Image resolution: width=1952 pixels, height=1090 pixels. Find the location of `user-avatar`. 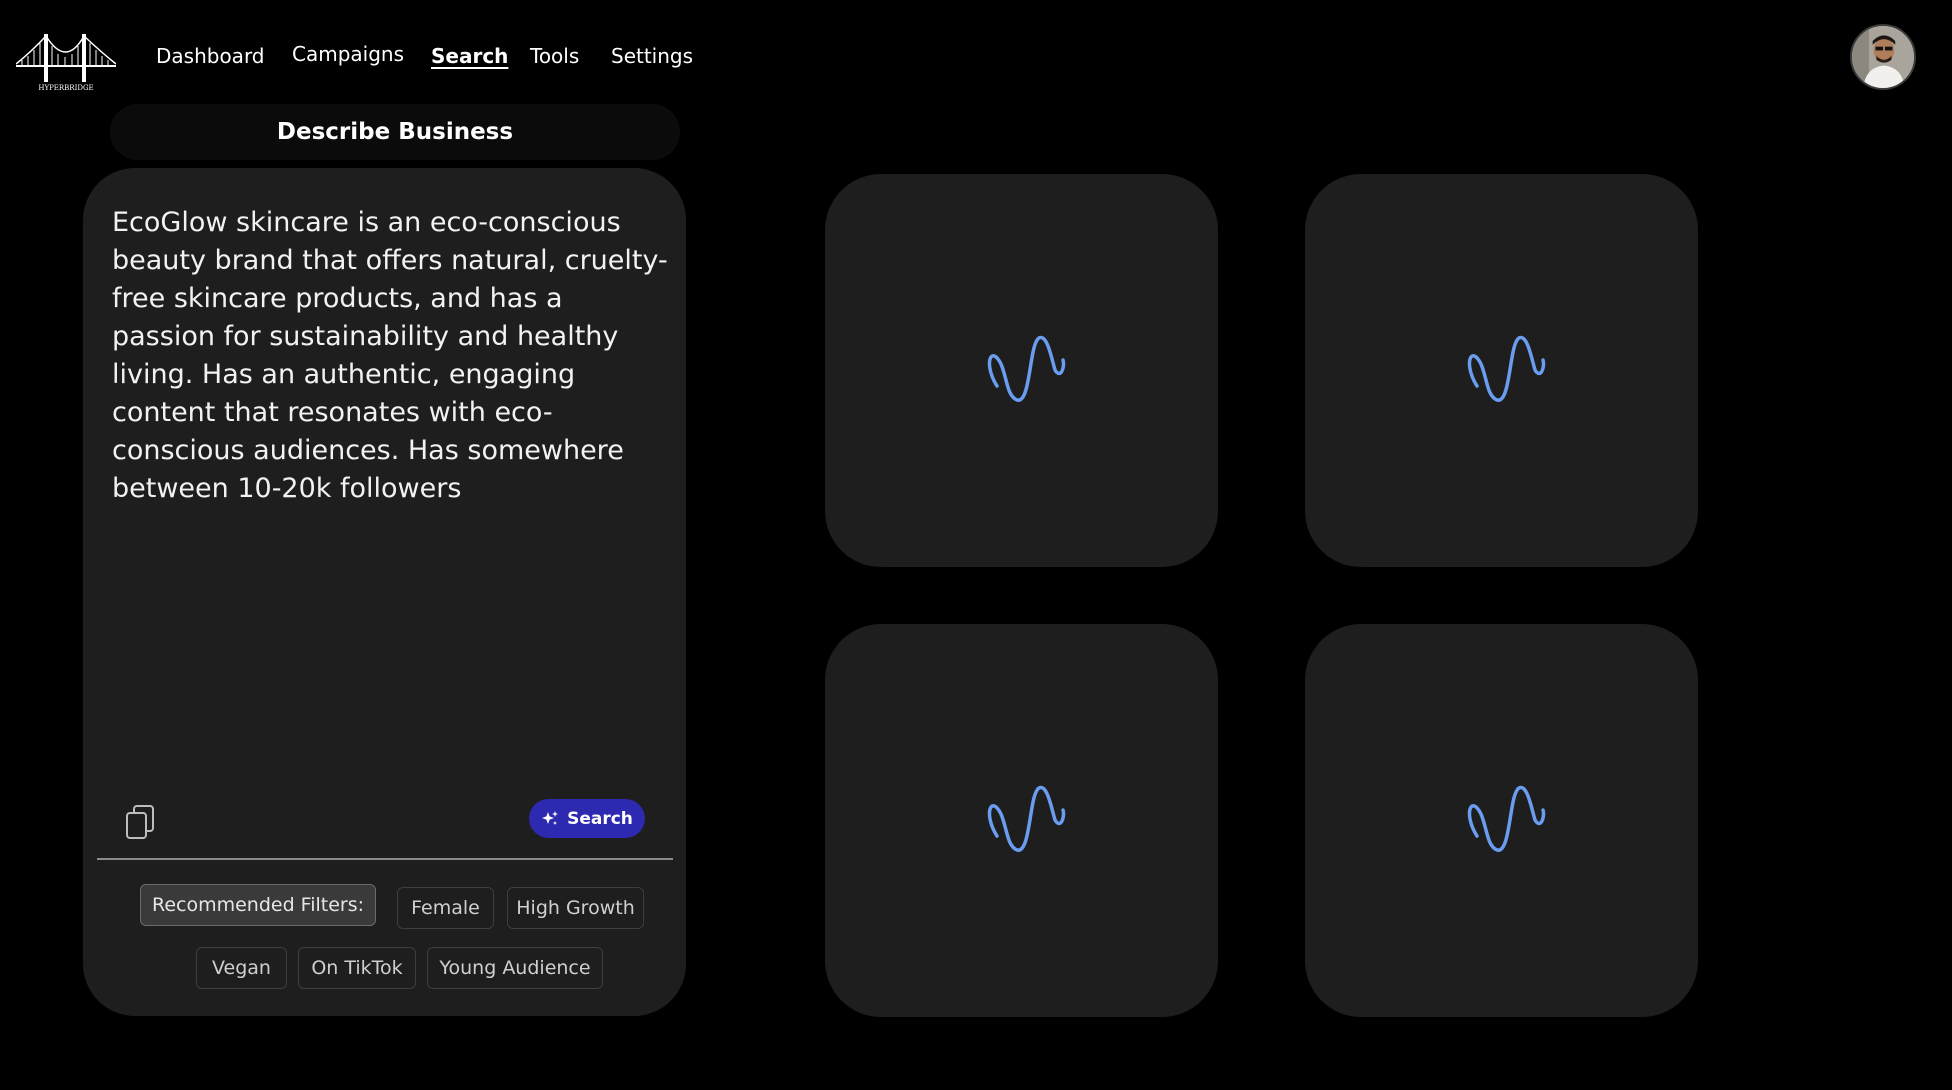

user-avatar is located at coordinates (1883, 57).